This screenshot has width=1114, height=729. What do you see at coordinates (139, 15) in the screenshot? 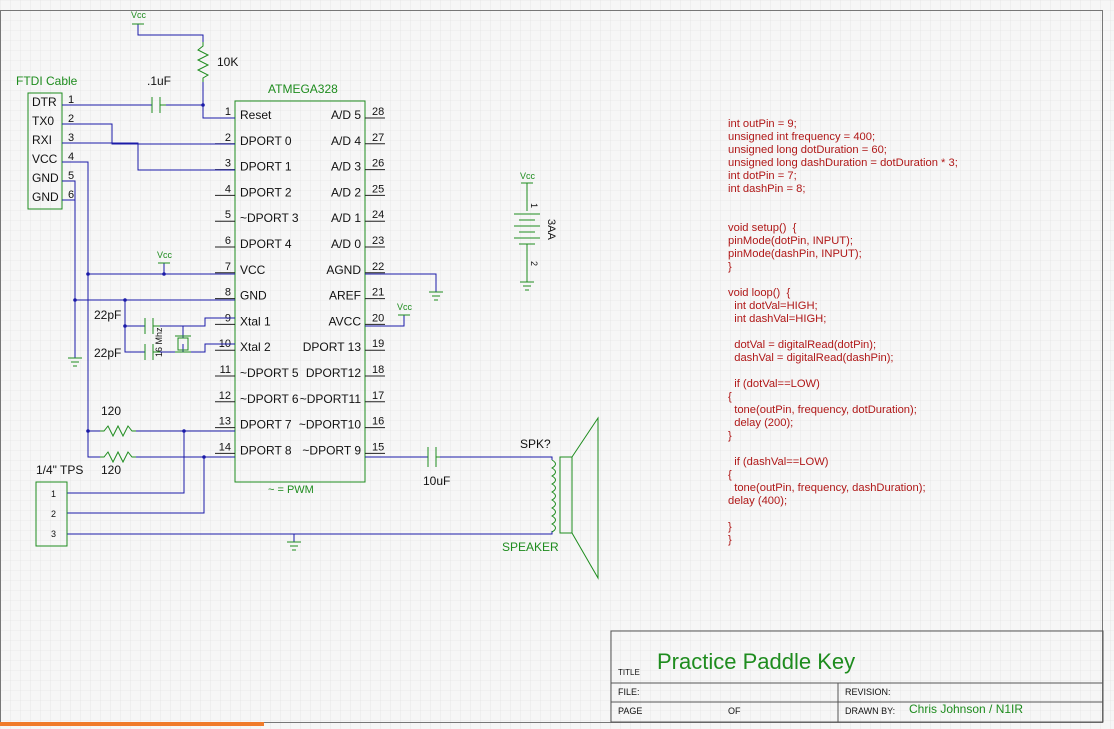
I see `vcc-label-top: Vcc` at bounding box center [139, 15].